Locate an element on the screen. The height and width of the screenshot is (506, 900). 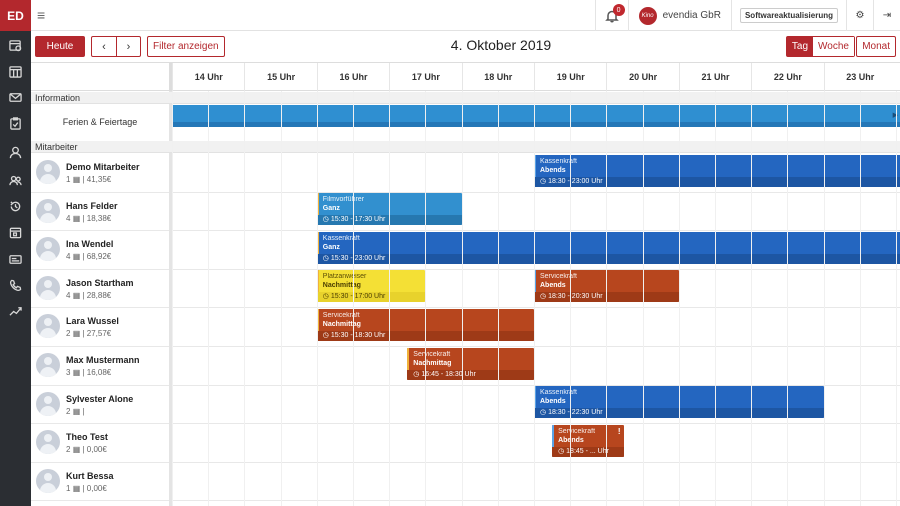
company-switcher: Kino evendia GbR is located at coordinates (680, 15).